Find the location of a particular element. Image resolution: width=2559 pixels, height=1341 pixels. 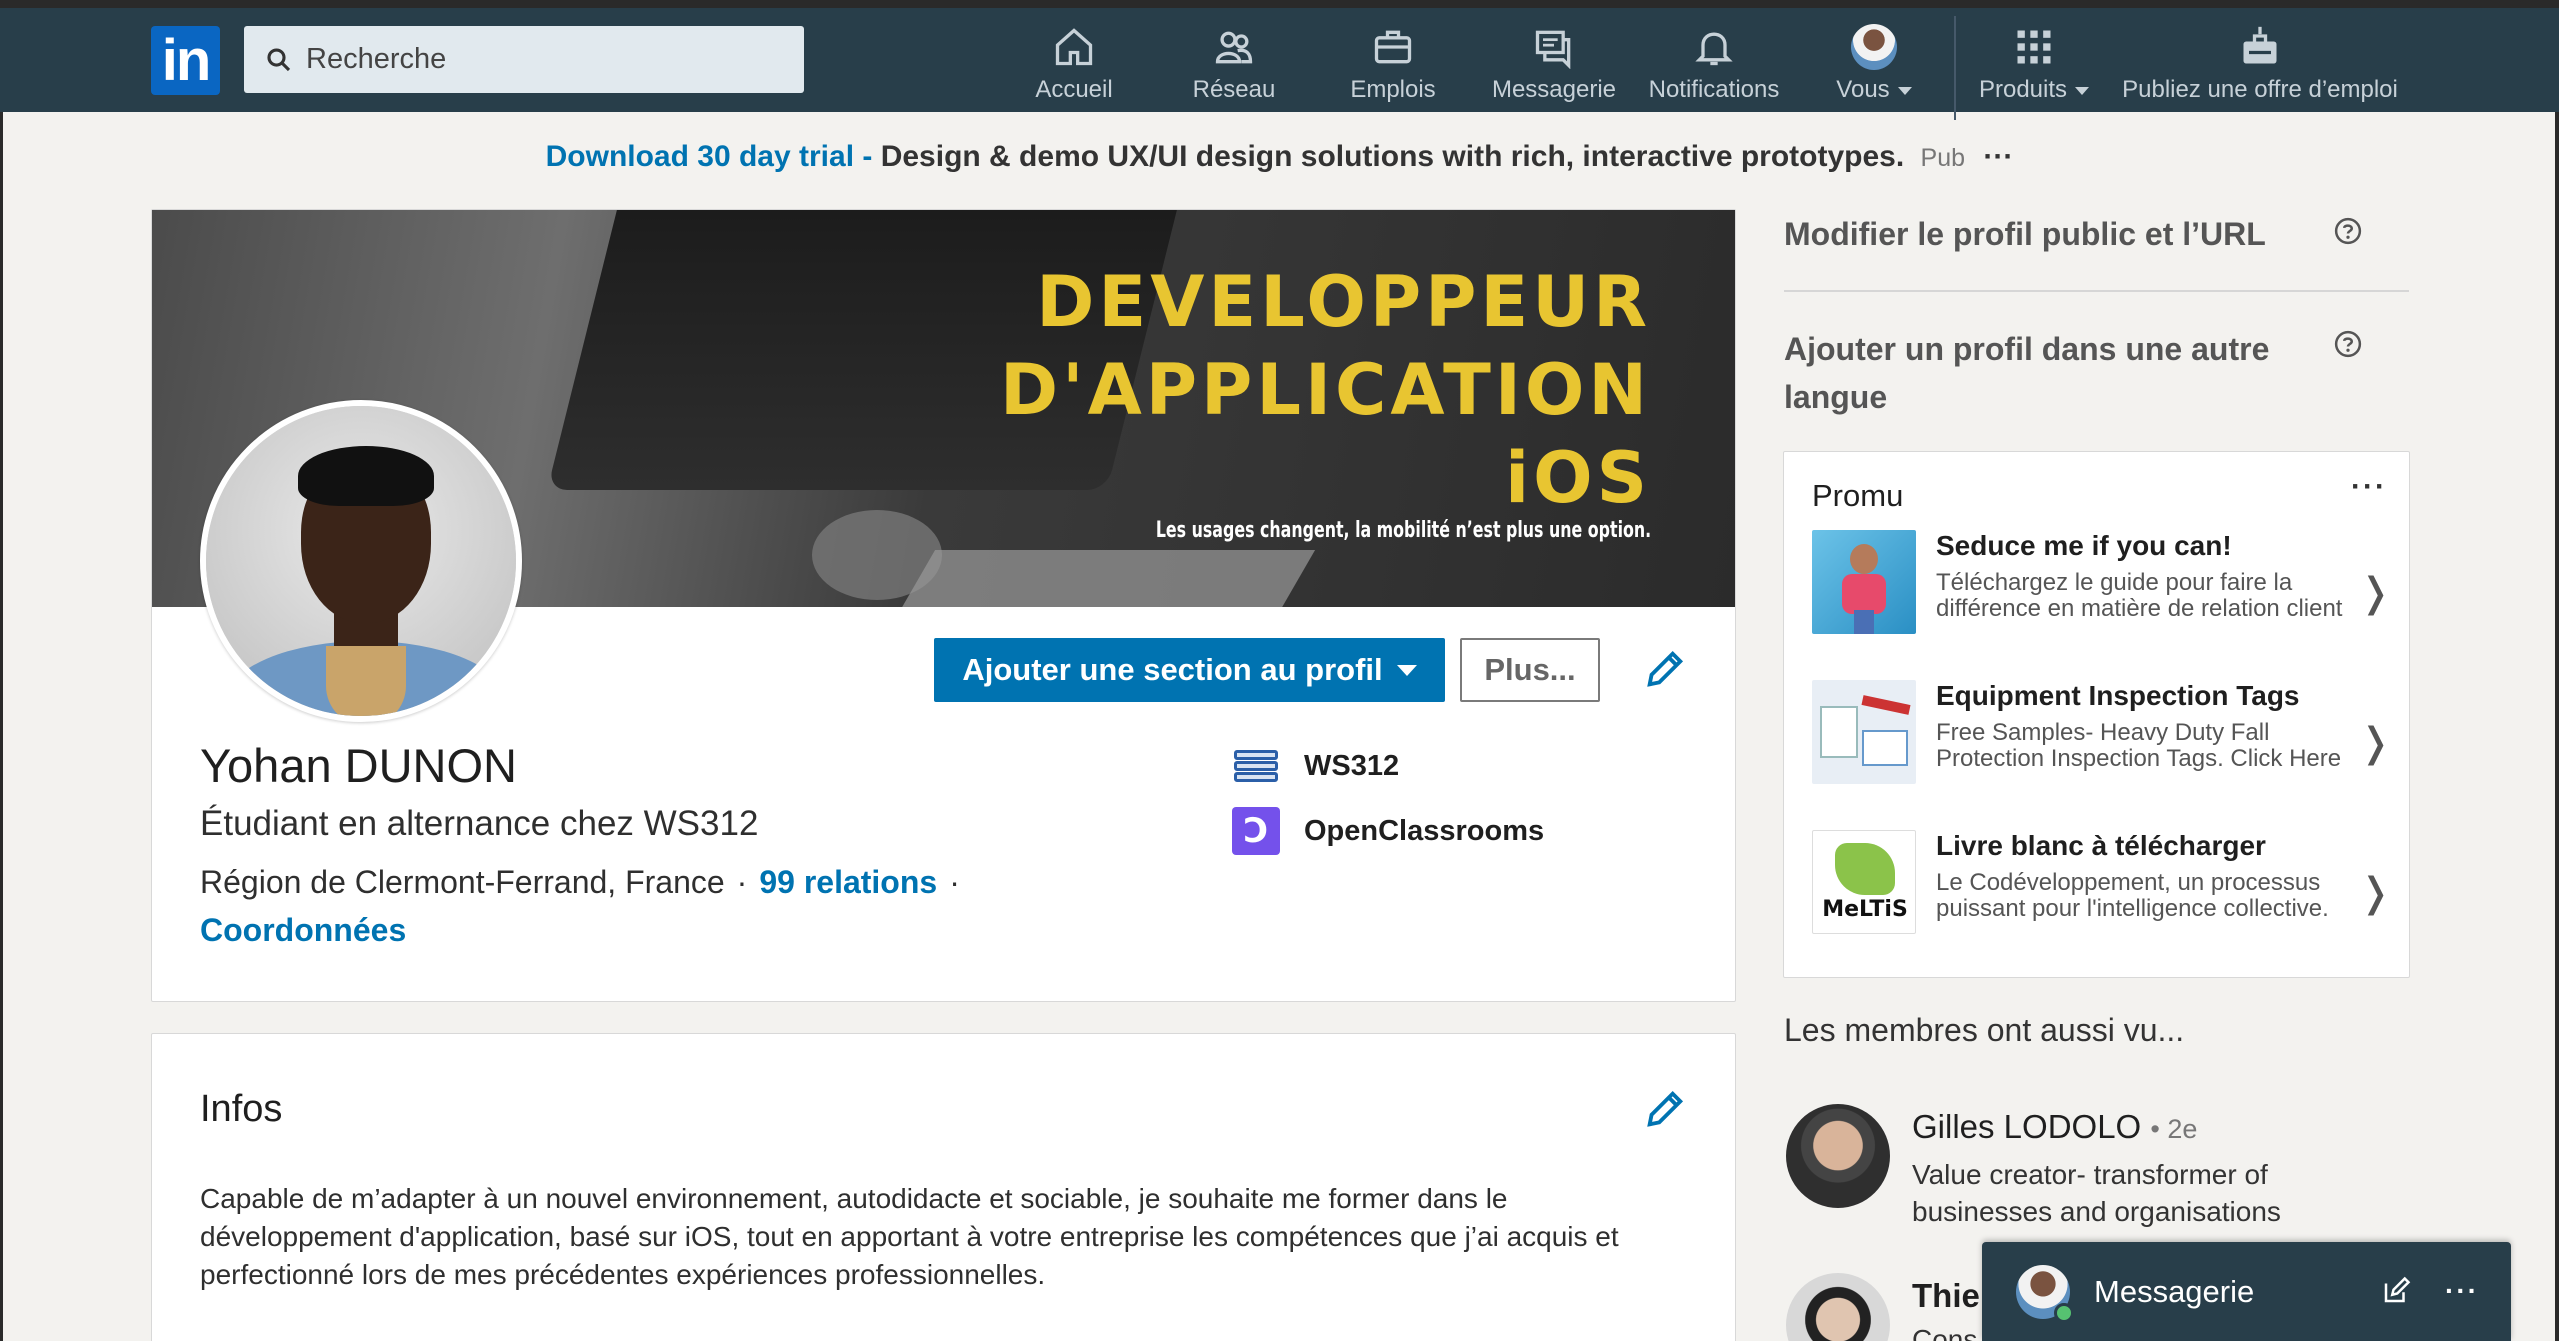

nav-home-label: Accueil is located at coordinates (1074, 89).